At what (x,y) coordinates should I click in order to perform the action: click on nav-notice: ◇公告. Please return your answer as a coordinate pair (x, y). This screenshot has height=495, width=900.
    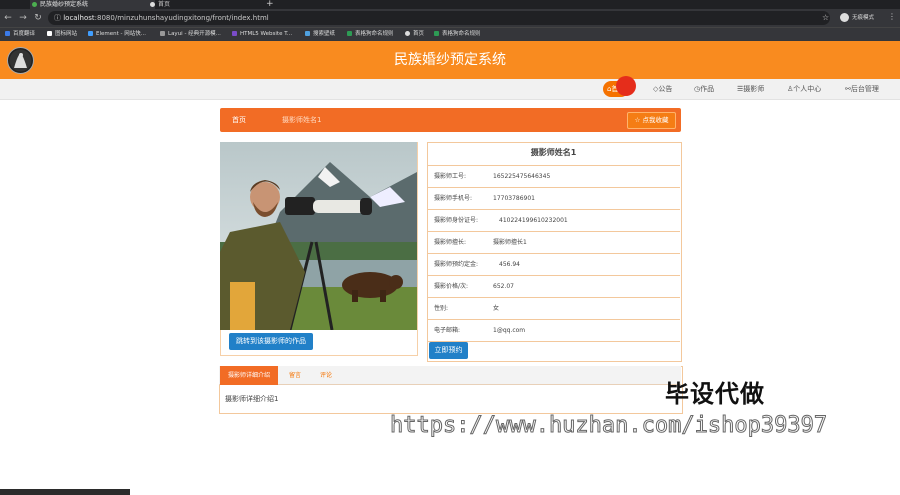
    Looking at the image, I should click on (662, 89).